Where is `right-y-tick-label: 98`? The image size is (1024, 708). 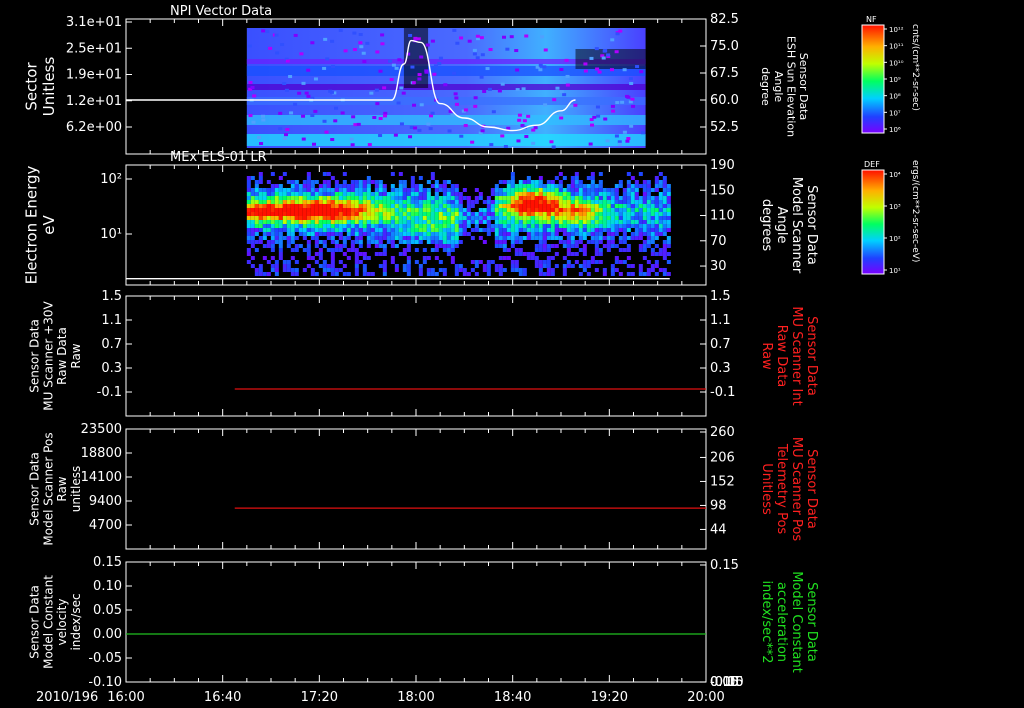
right-y-tick-label: 98 is located at coordinates (718, 505).